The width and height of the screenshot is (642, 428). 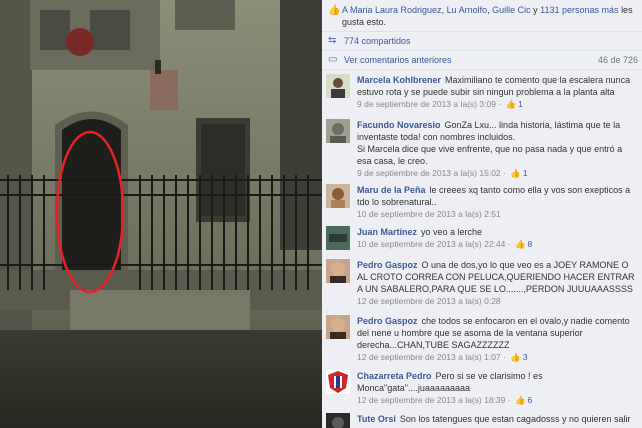 I want to click on comment-author: Marcela Kohlbrener, so click(x=399, y=80).